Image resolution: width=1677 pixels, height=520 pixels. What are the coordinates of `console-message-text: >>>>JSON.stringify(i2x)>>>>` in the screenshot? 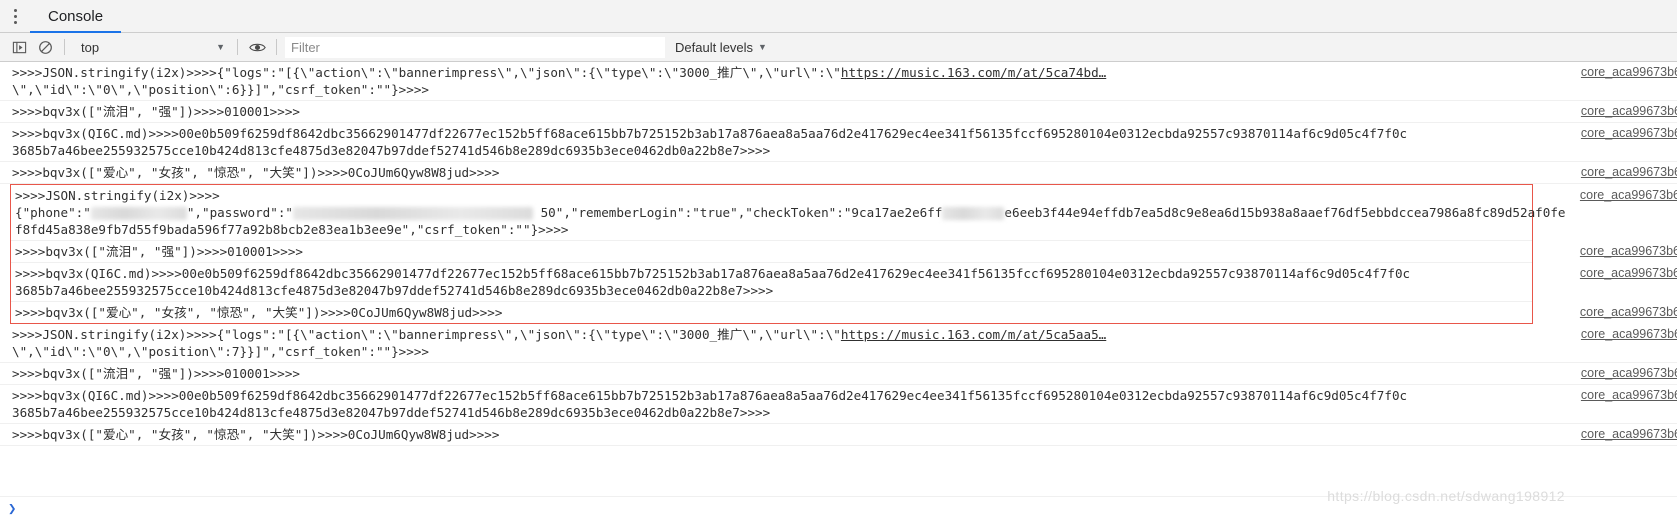 It's located at (117, 195).